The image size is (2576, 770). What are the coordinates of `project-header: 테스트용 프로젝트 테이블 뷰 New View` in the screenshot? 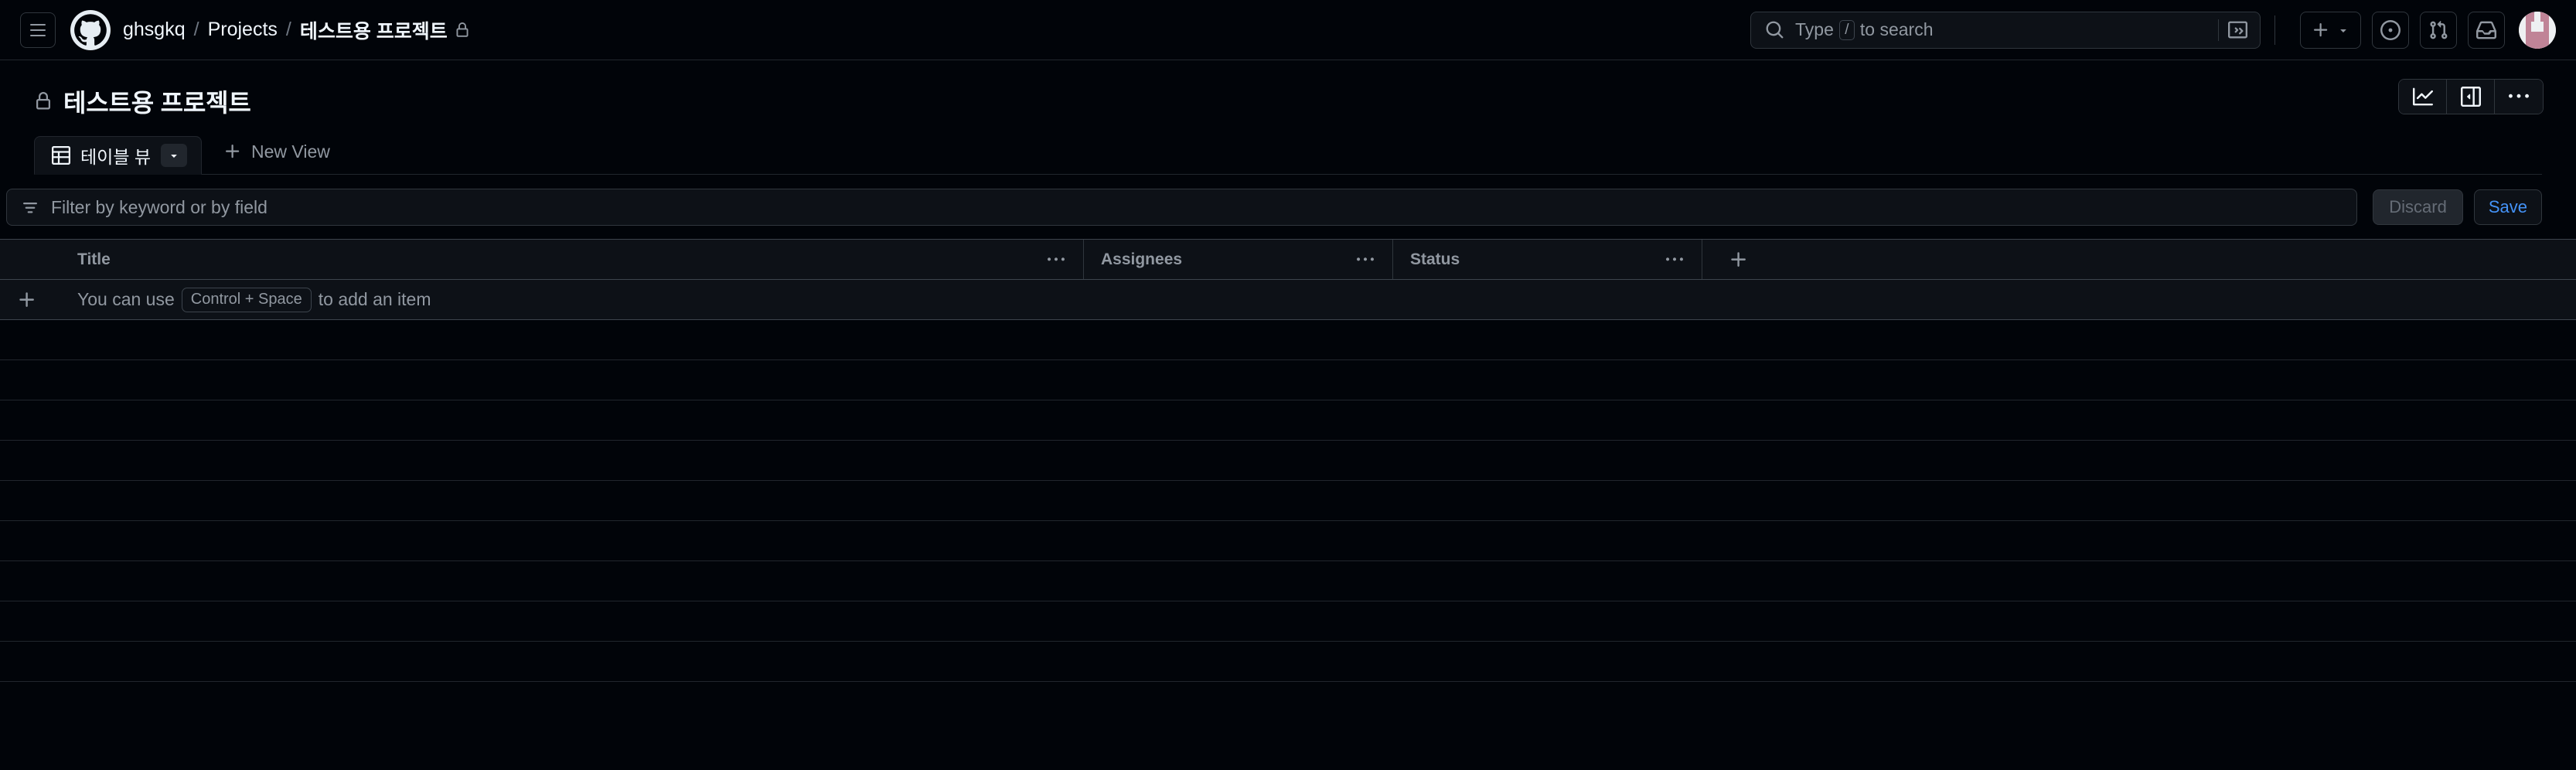 It's located at (1288, 117).